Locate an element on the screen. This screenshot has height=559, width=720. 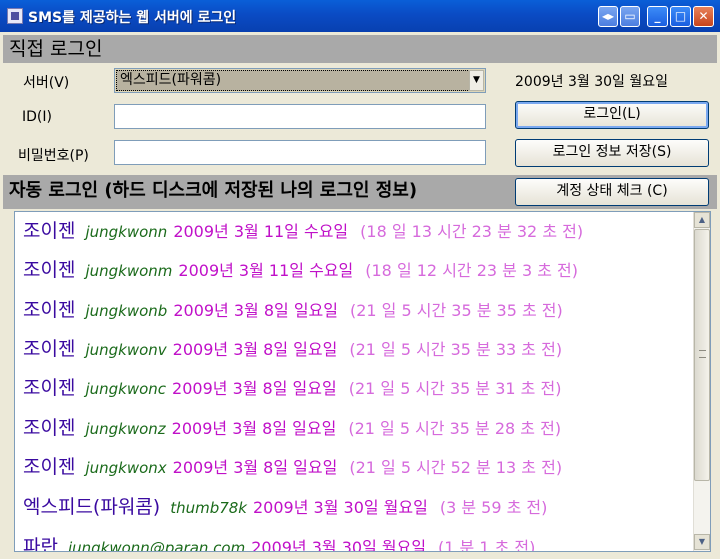
current-date: 2009년 3월 30일 월요일 is located at coordinates (591, 82).